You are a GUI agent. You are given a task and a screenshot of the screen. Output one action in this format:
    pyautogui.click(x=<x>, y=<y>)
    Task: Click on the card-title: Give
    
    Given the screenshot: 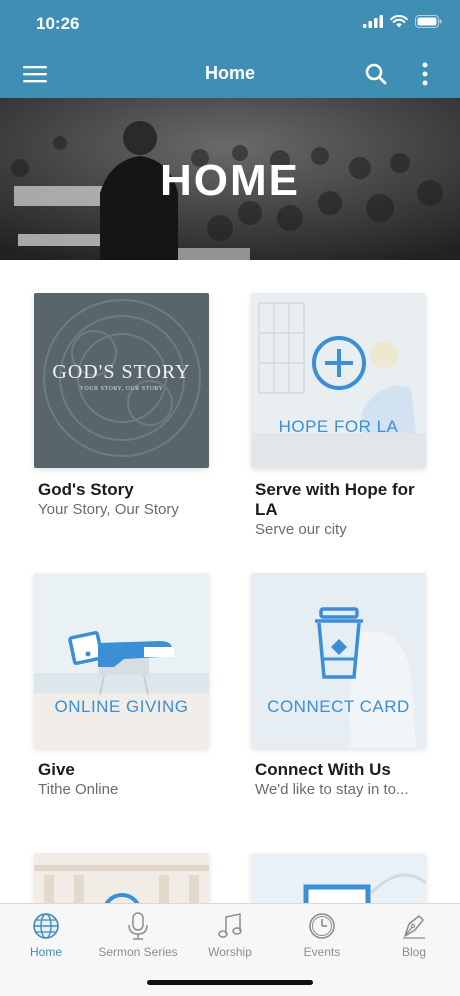 What is the action you would take?
    pyautogui.click(x=56, y=769)
    